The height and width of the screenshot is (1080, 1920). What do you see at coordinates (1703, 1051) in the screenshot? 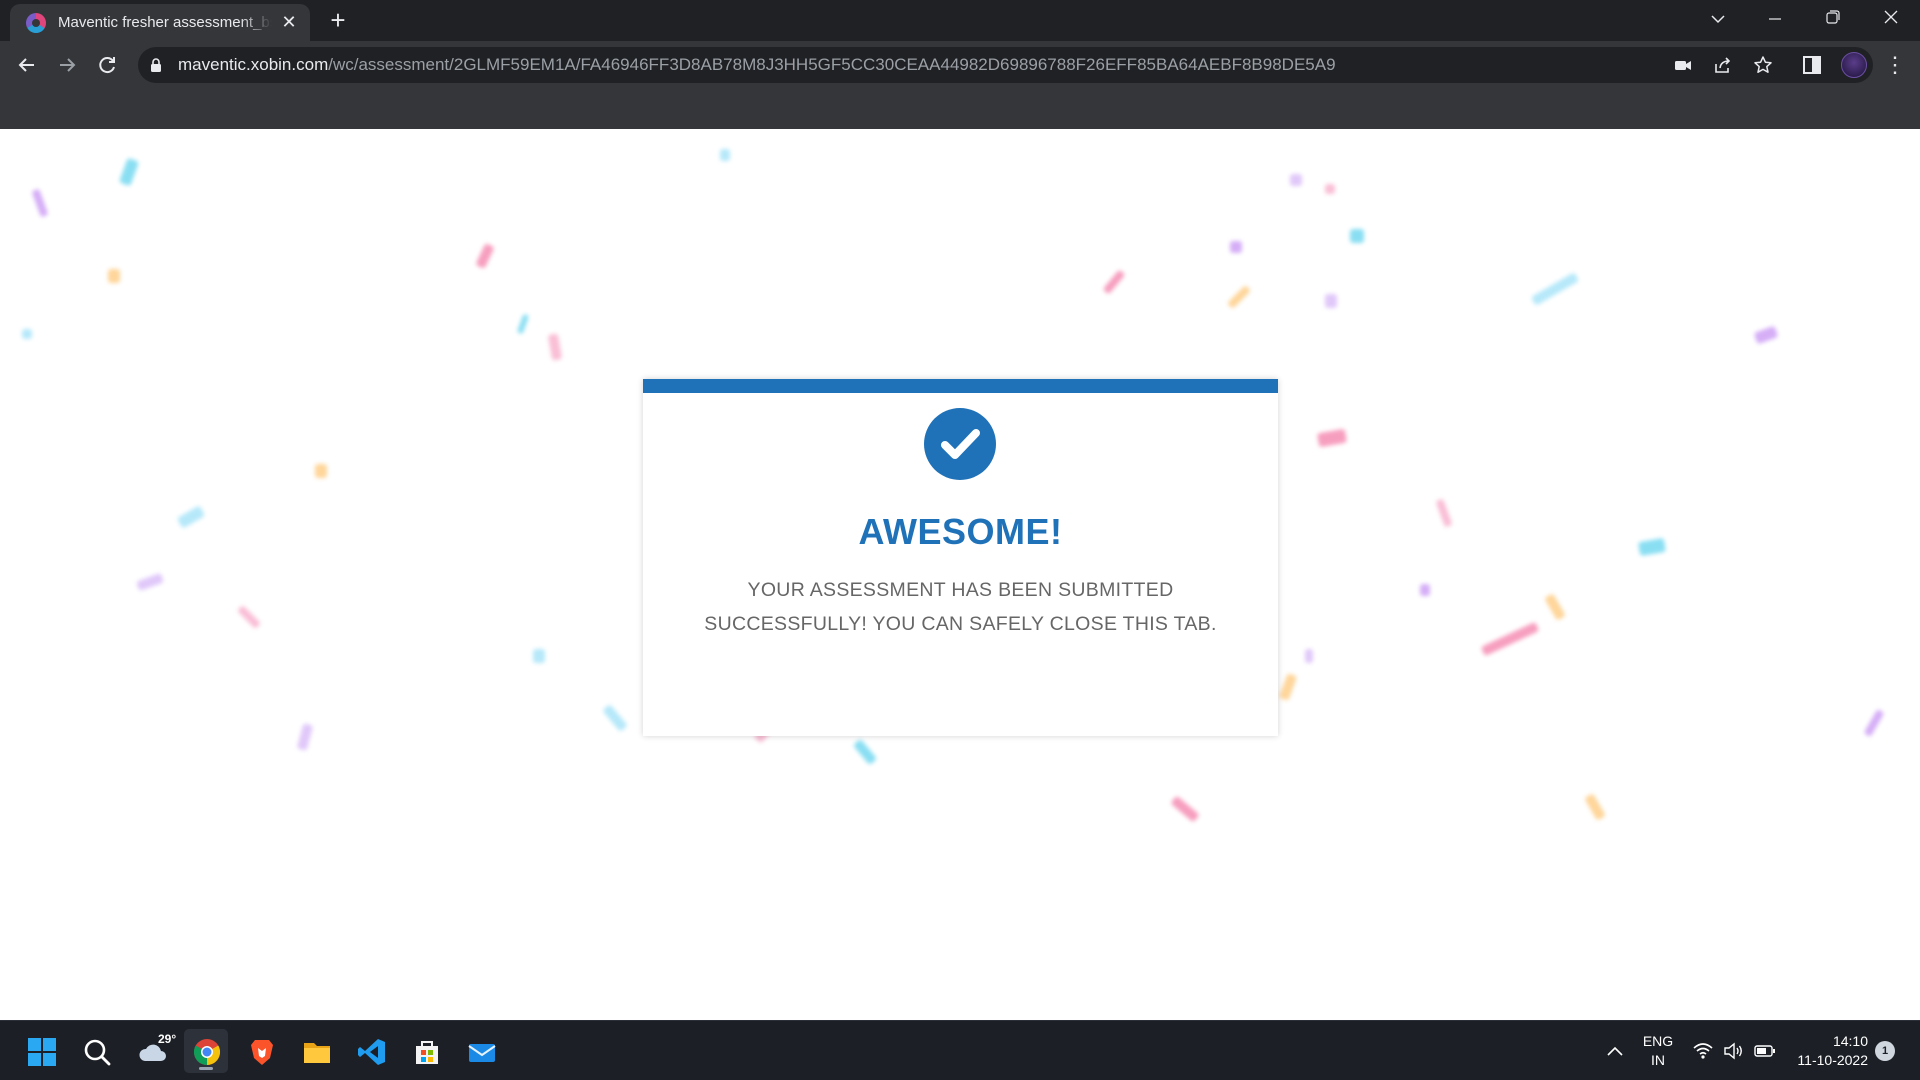
I see `wifi-icon` at bounding box center [1703, 1051].